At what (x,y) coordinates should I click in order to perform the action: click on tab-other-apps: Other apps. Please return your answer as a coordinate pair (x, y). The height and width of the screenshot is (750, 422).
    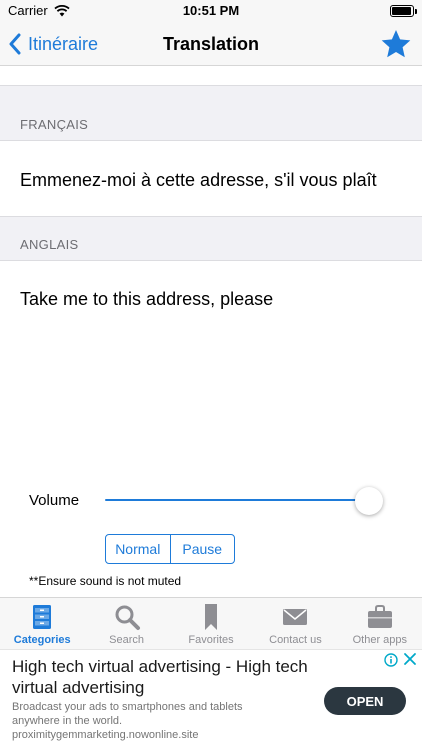
    Looking at the image, I should click on (380, 623).